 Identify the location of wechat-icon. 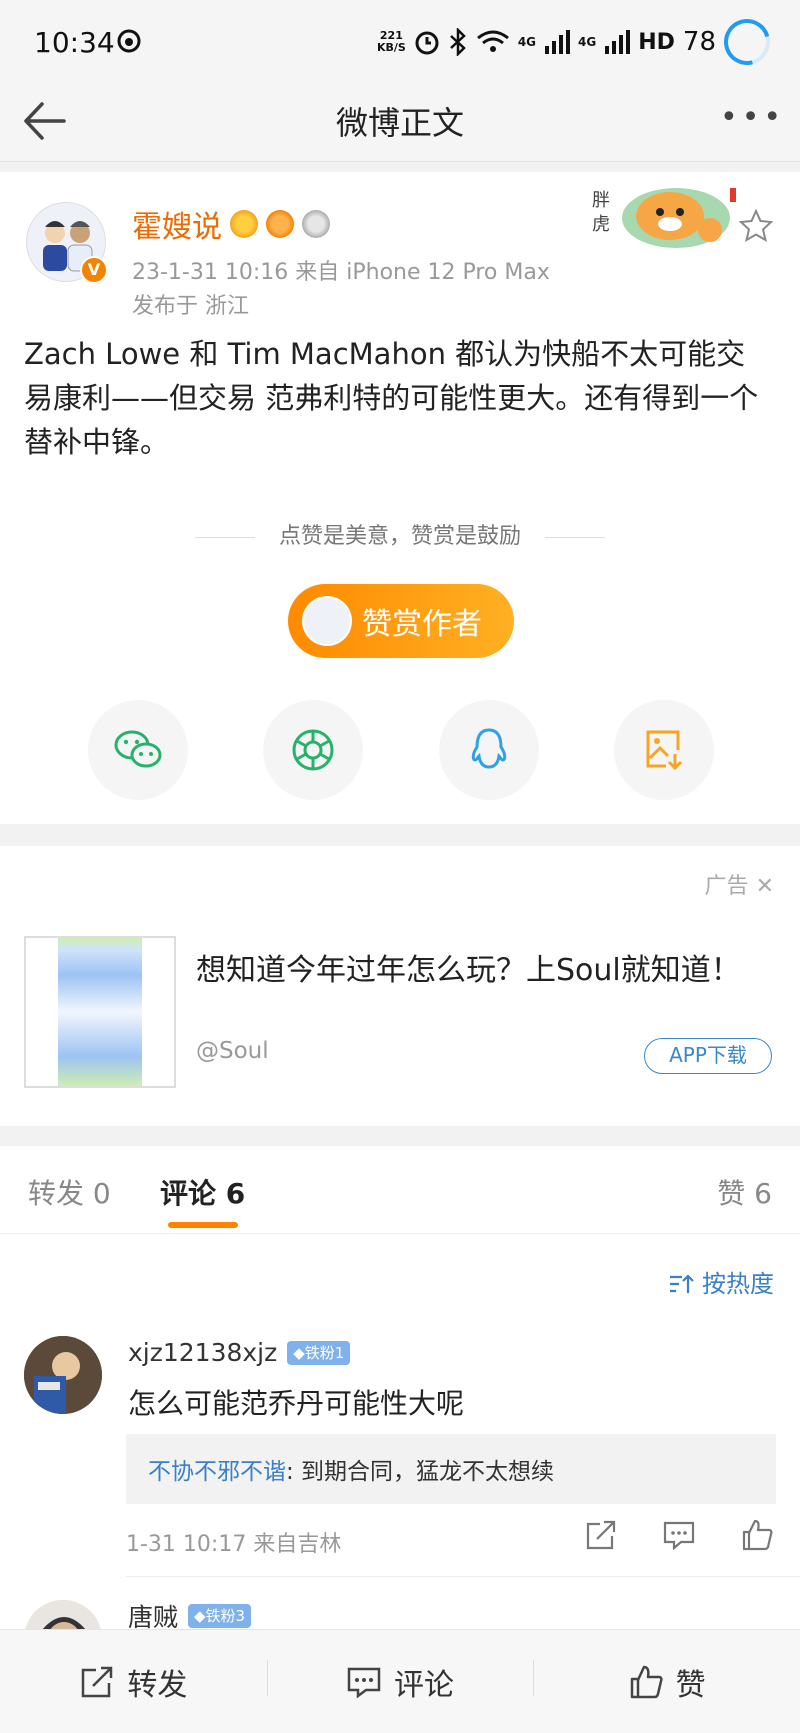
(138, 749).